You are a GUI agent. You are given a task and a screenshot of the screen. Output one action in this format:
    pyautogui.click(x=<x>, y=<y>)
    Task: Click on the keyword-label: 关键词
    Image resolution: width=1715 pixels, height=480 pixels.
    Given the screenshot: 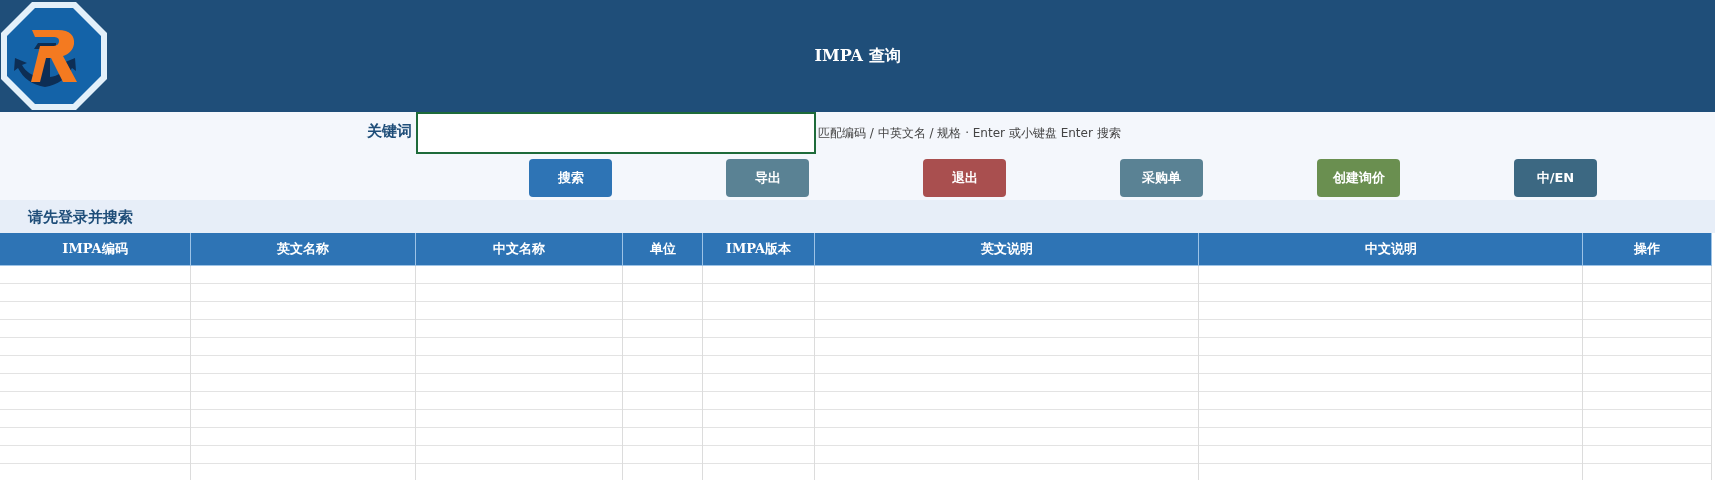 What is the action you would take?
    pyautogui.click(x=390, y=131)
    